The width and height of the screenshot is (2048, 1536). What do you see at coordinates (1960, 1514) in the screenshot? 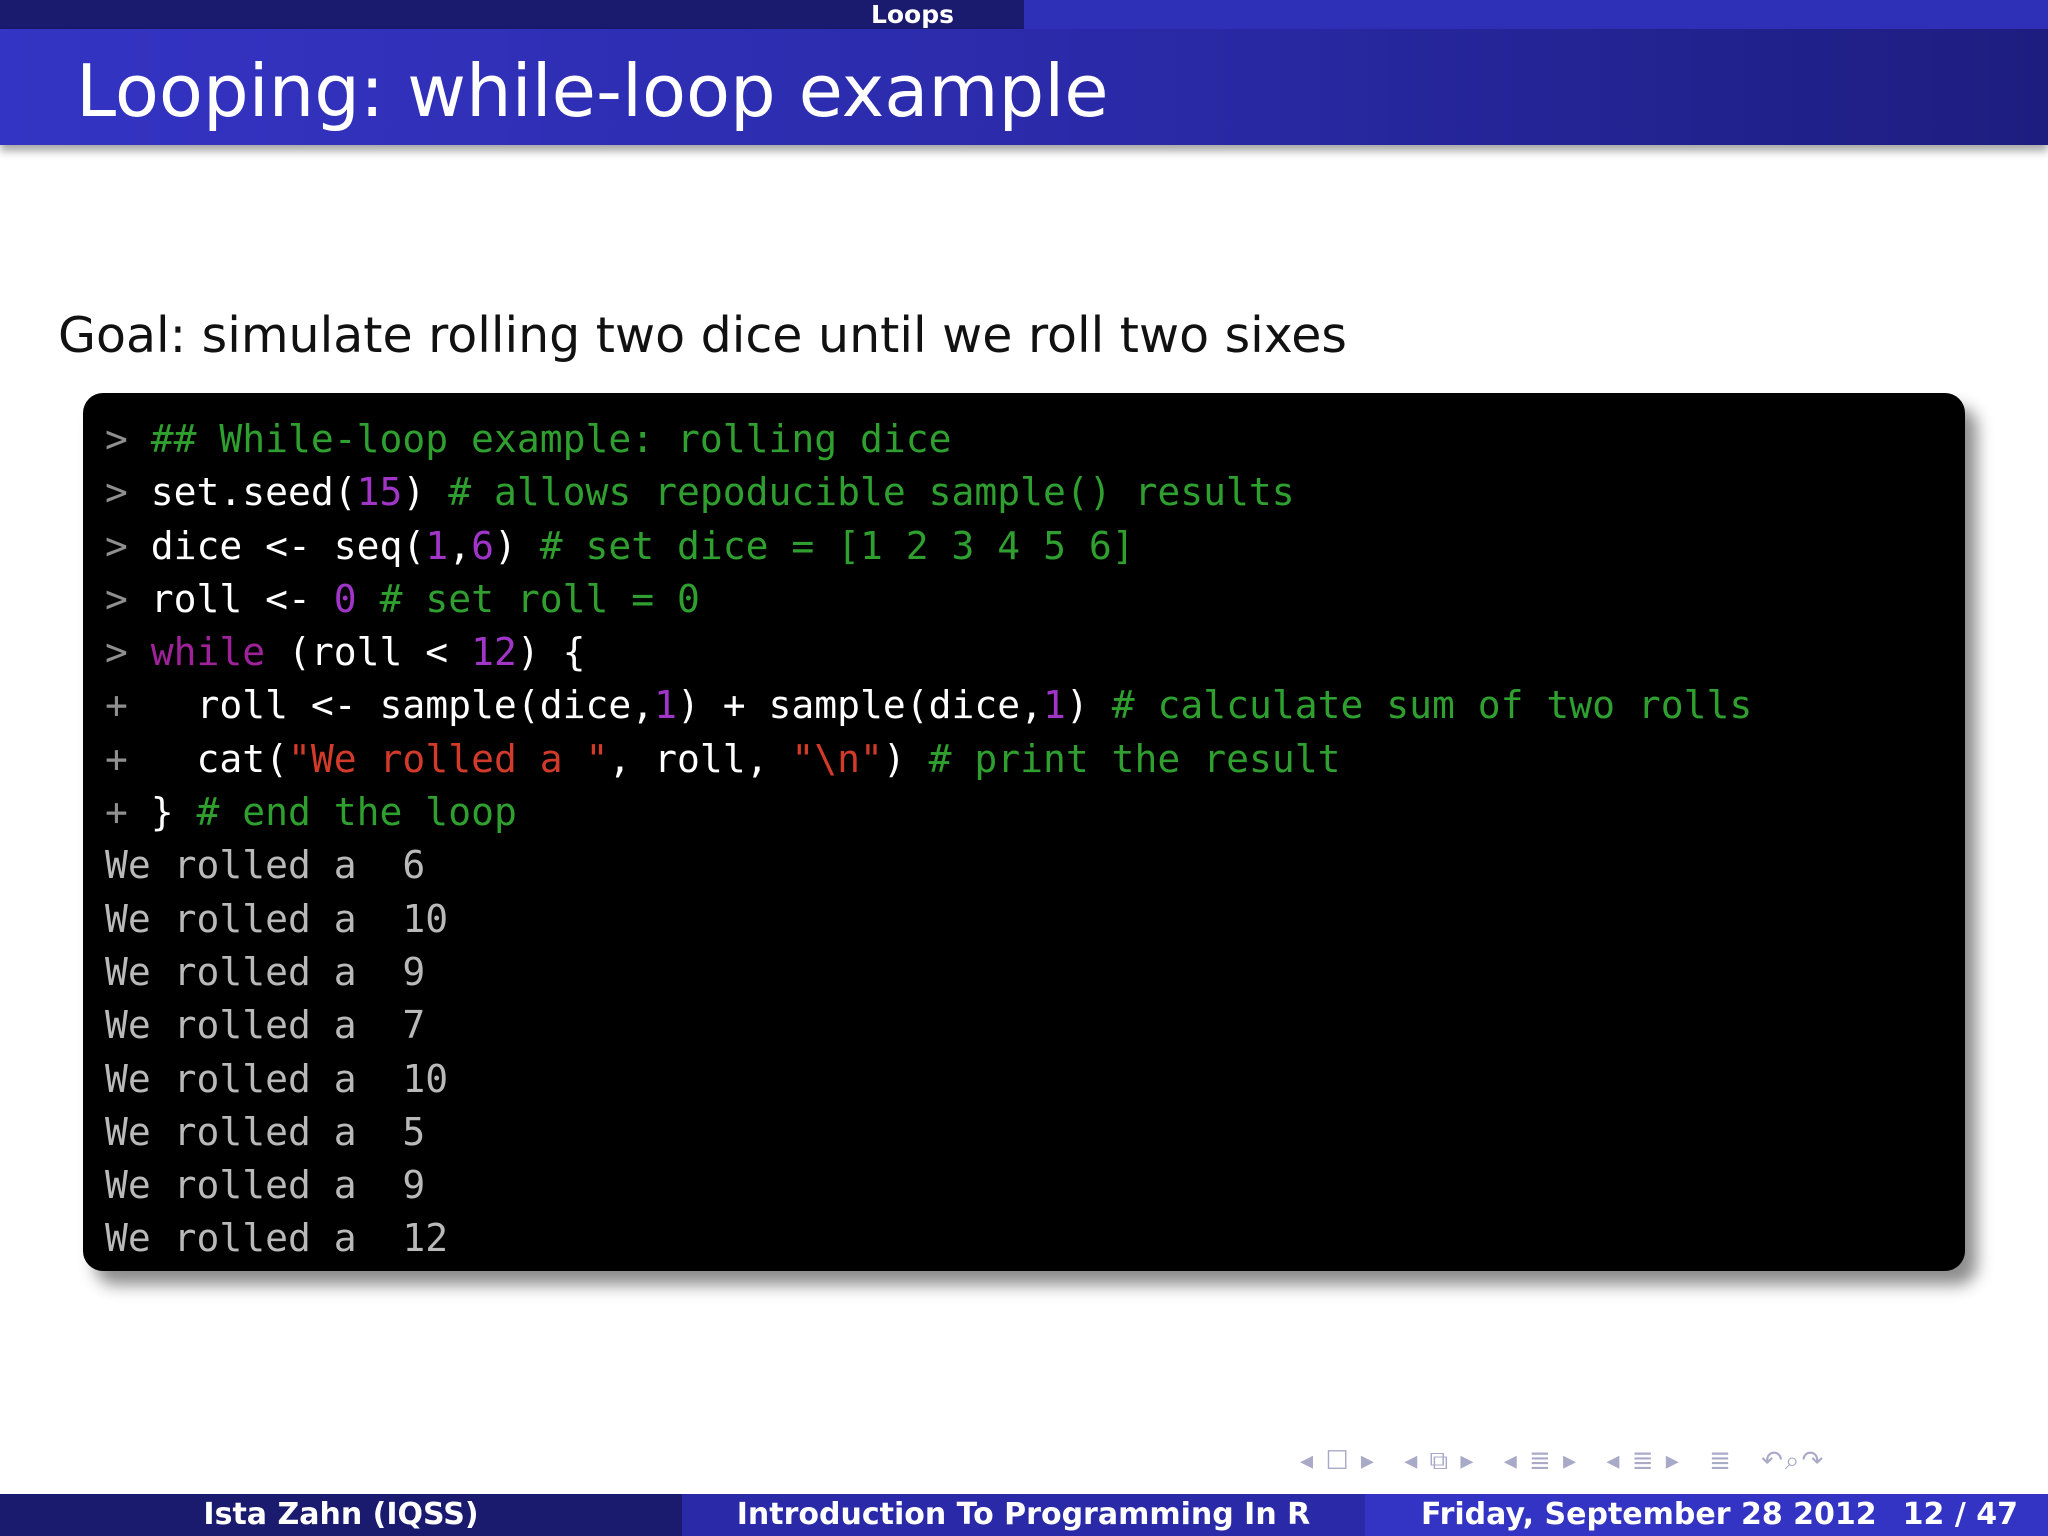
I see `page-number: 12 / 47` at bounding box center [1960, 1514].